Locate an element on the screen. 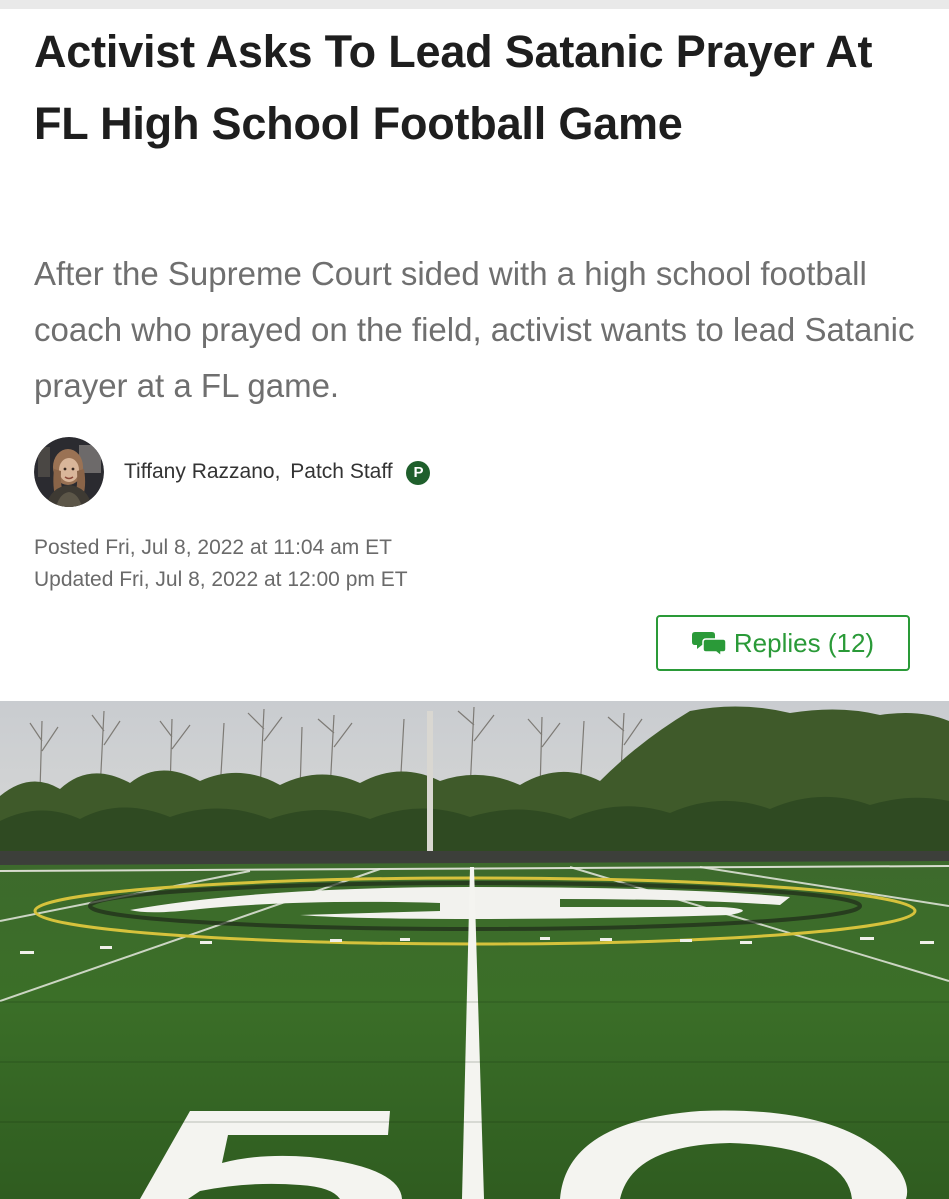  top-divider is located at coordinates (474, 4).